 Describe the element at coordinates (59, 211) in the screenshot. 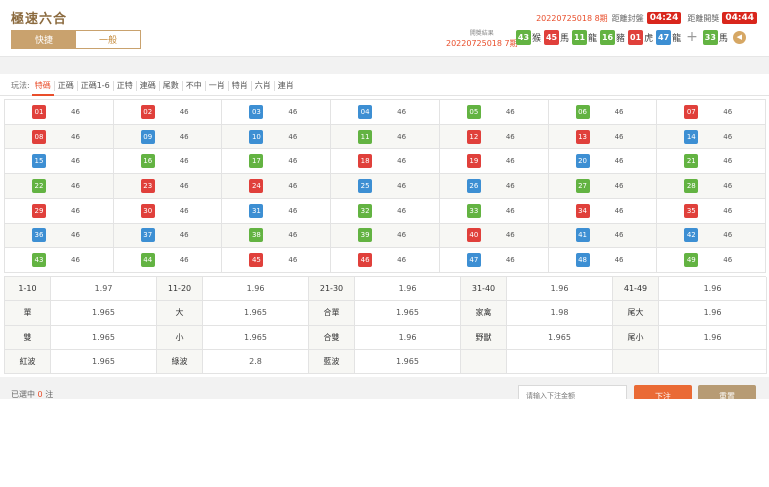

I see `number-cell: 29 46` at that location.